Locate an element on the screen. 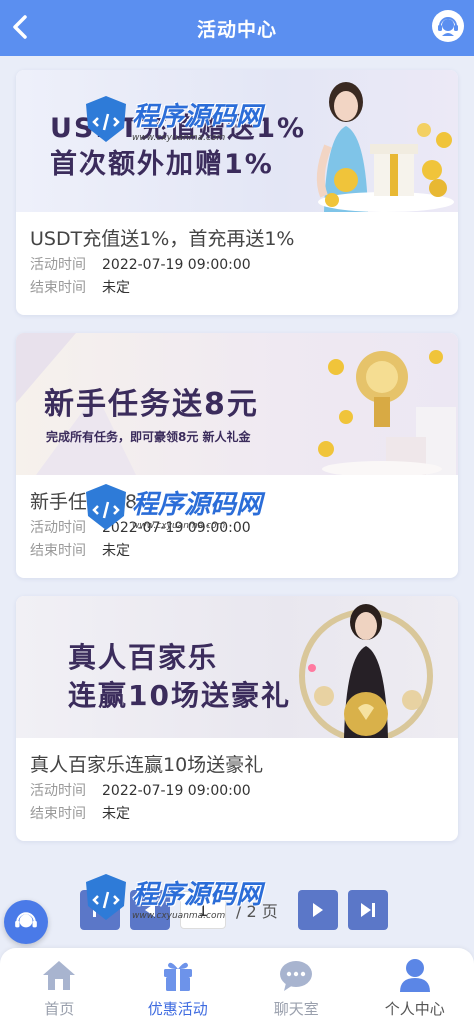  next-page-button is located at coordinates (317, 910).